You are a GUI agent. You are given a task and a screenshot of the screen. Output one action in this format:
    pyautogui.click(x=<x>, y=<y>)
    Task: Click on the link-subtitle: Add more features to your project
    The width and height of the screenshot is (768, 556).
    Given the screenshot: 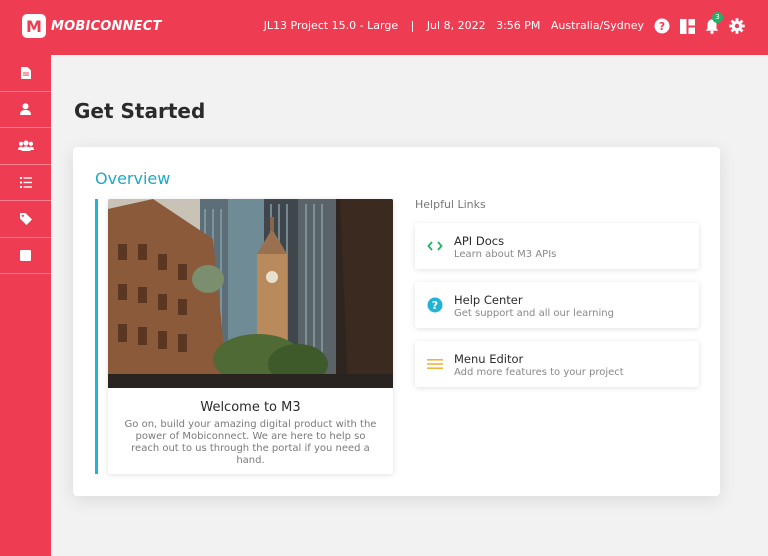 What is the action you would take?
    pyautogui.click(x=539, y=372)
    